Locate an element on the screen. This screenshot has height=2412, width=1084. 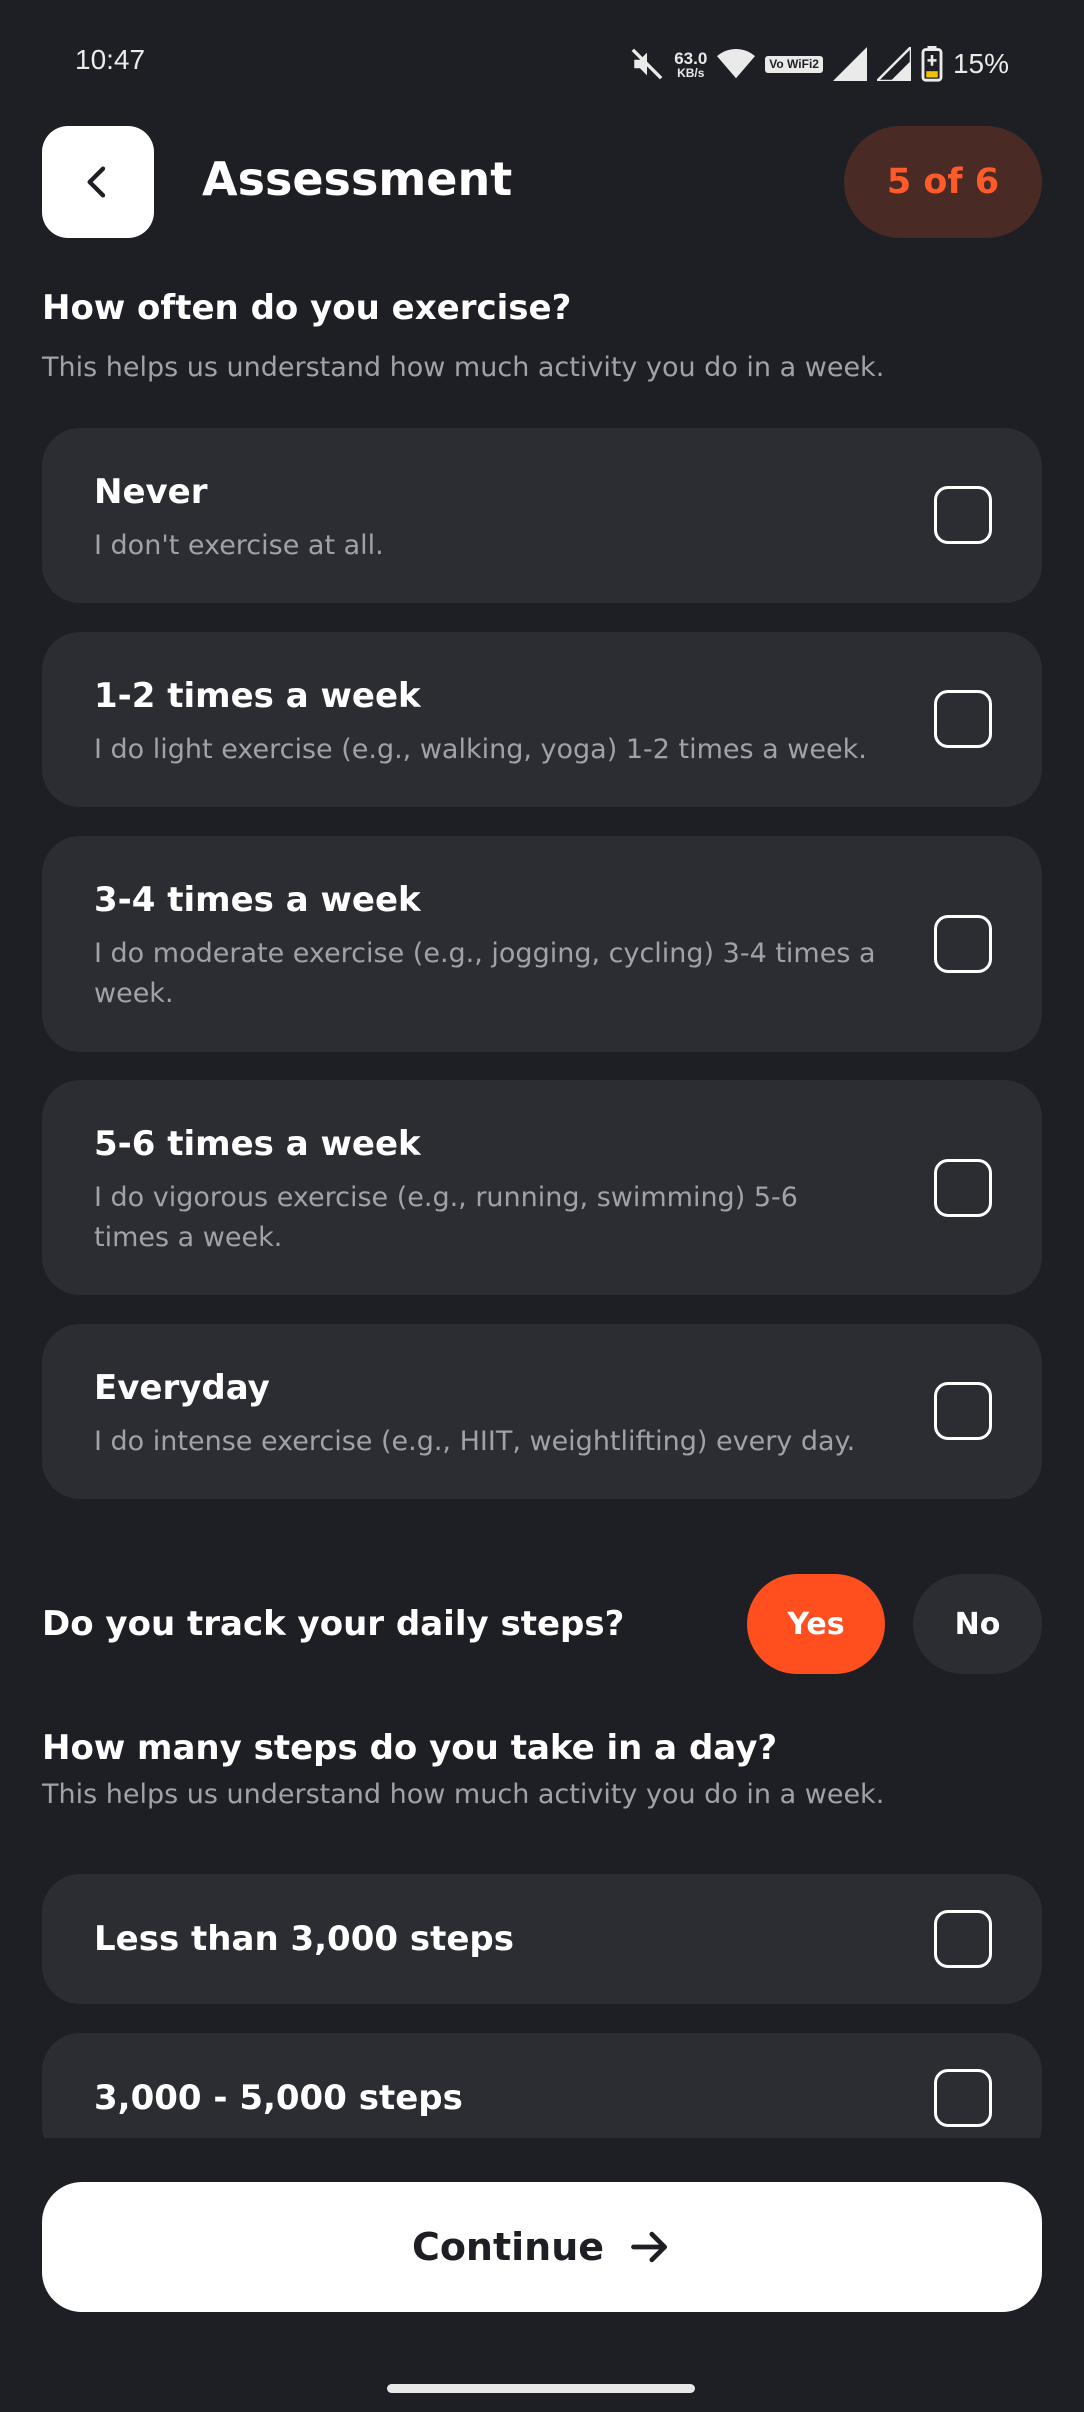
option-title: Never is located at coordinates (151, 492).